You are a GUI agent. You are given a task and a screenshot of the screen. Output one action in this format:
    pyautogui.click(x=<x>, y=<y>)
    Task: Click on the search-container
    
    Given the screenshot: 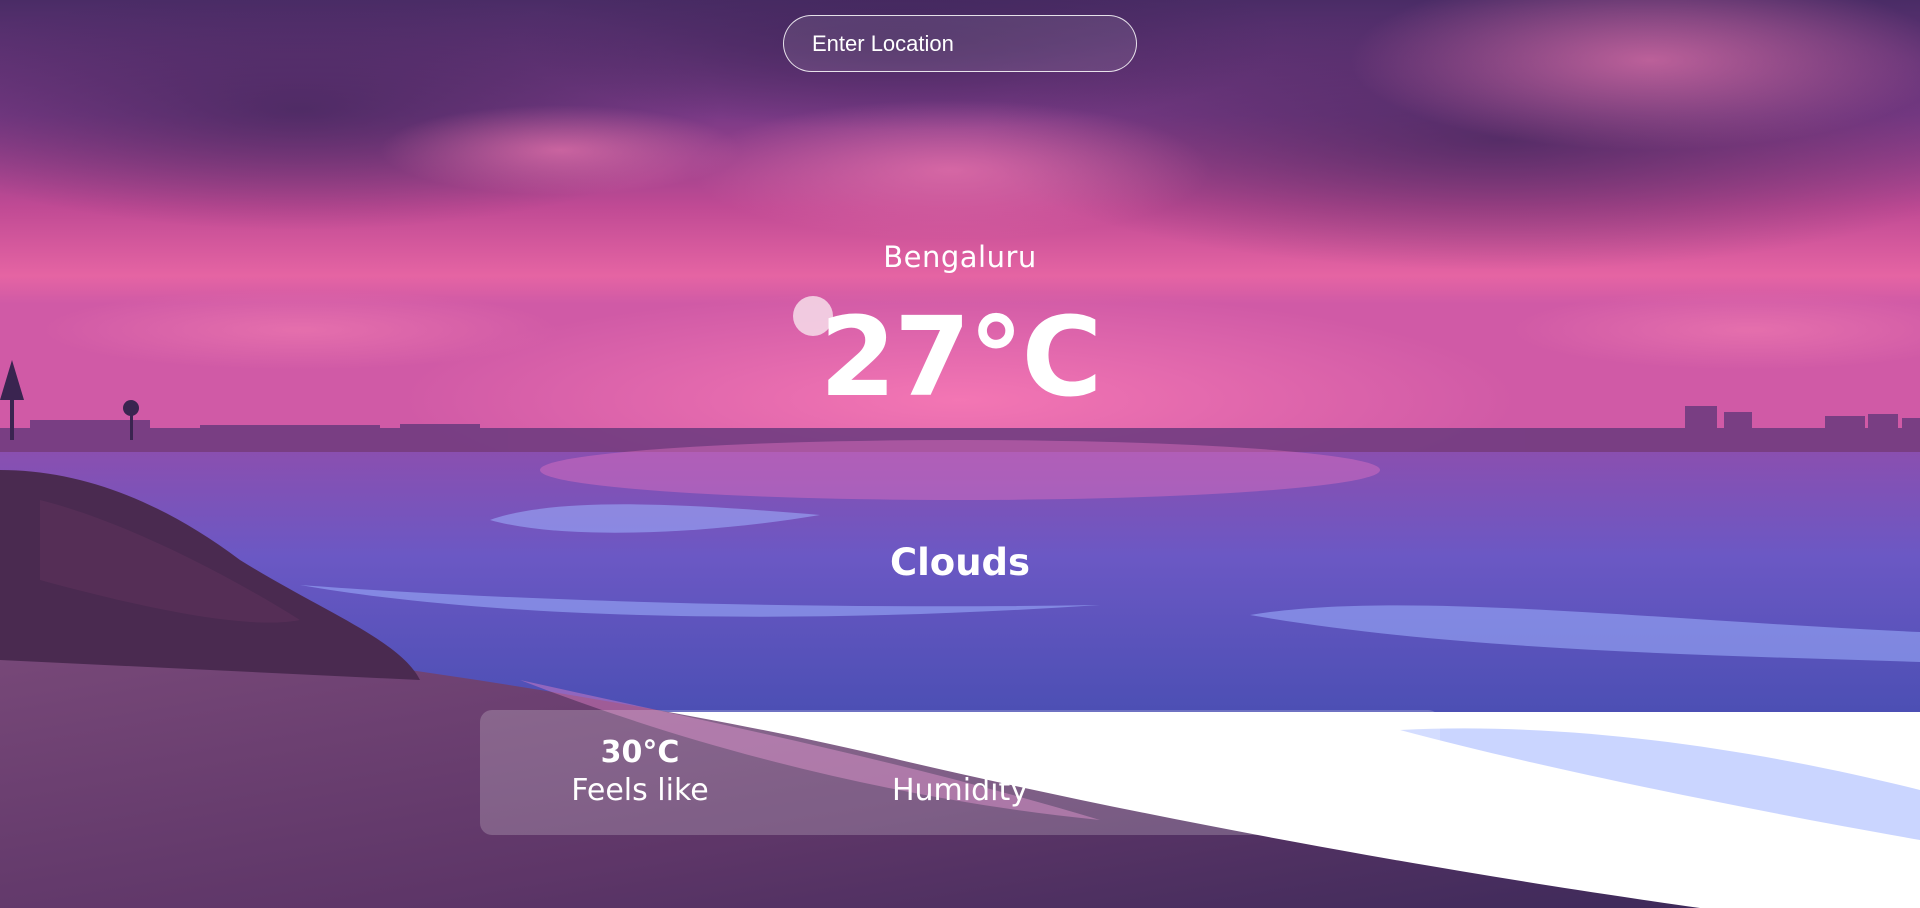 What is the action you would take?
    pyautogui.click(x=960, y=43)
    